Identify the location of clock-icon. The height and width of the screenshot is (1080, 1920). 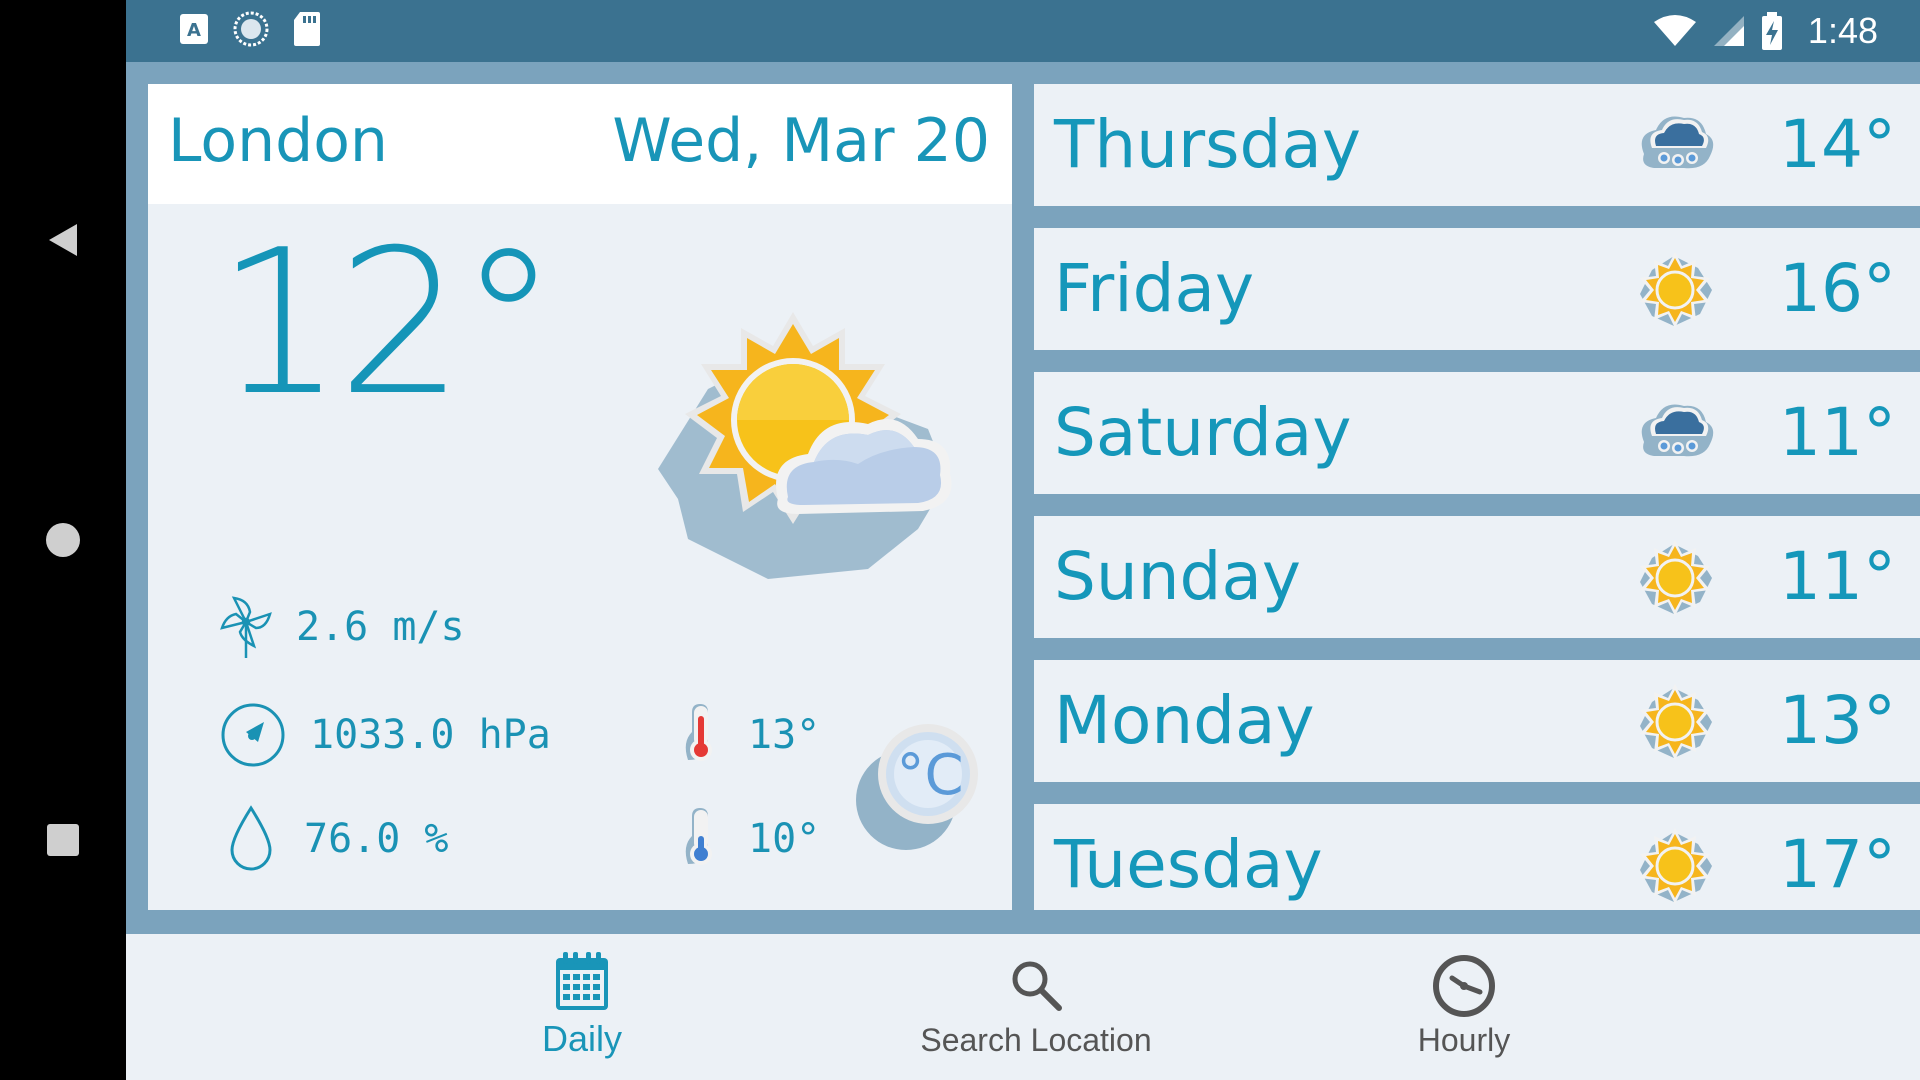
(1464, 986).